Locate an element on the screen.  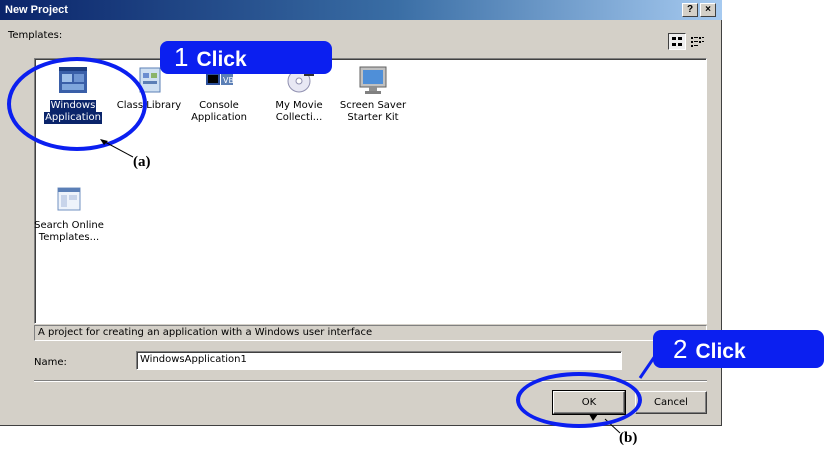
step2-highlight-ring is located at coordinates (579, 400).